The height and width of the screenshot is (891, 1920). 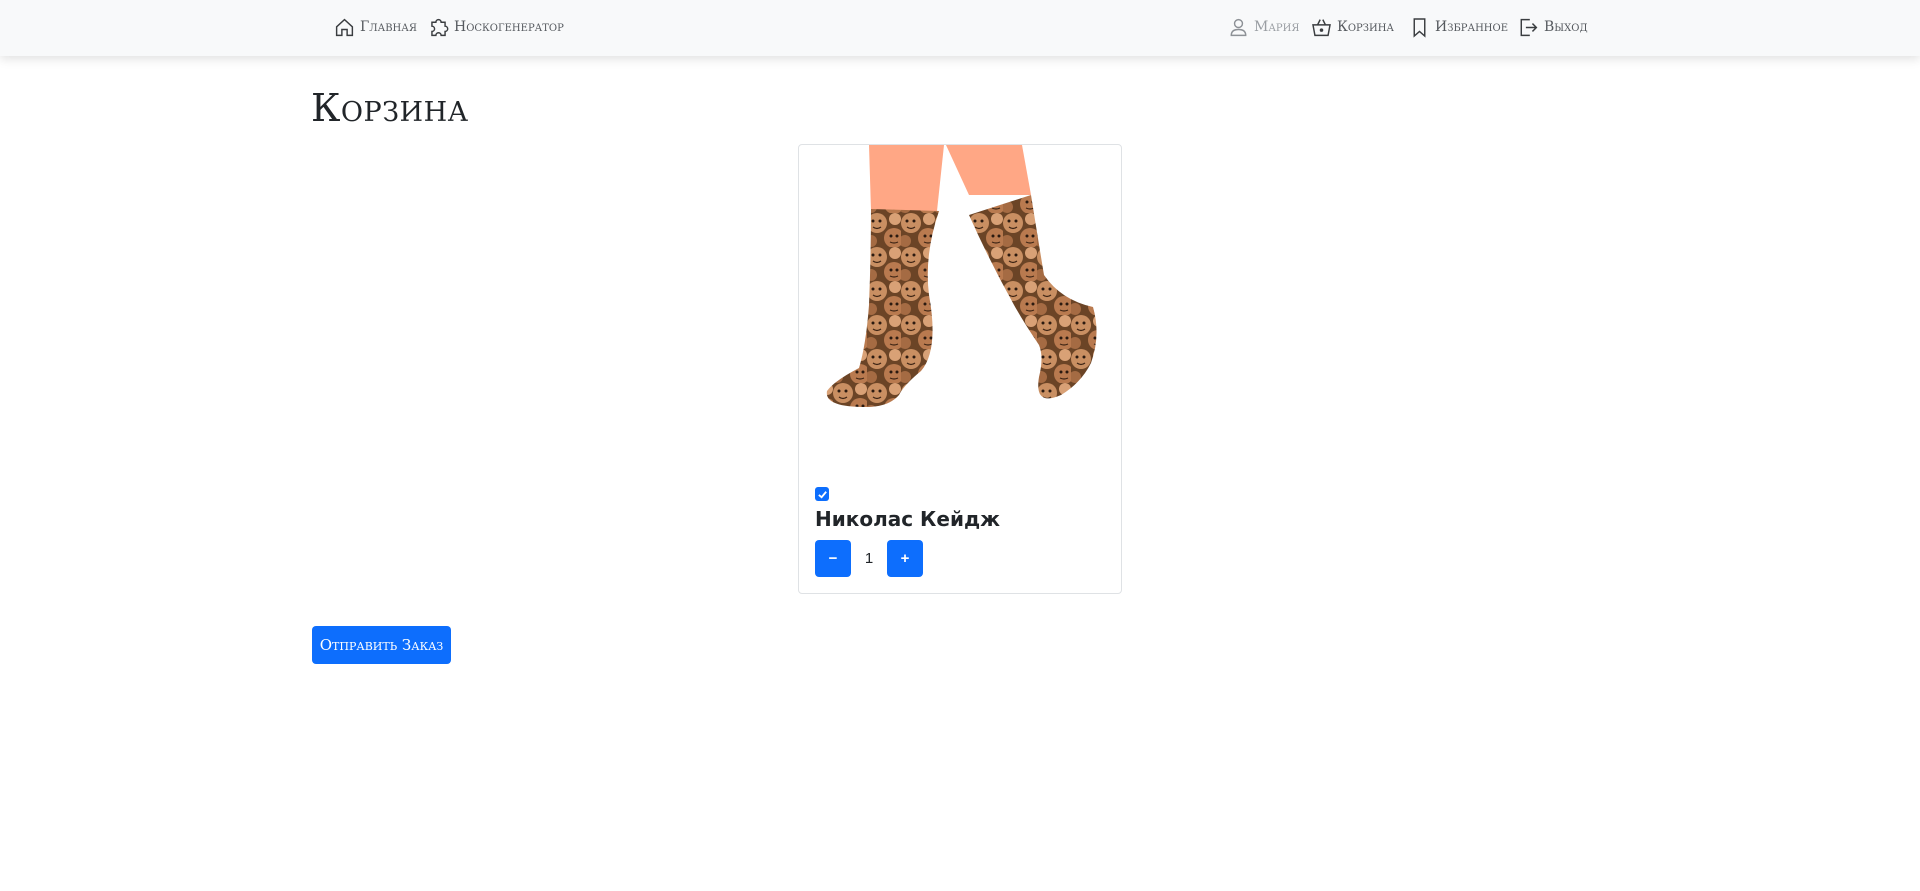 What do you see at coordinates (509, 27) in the screenshot?
I see `nav-generator-label: Носкогенератор` at bounding box center [509, 27].